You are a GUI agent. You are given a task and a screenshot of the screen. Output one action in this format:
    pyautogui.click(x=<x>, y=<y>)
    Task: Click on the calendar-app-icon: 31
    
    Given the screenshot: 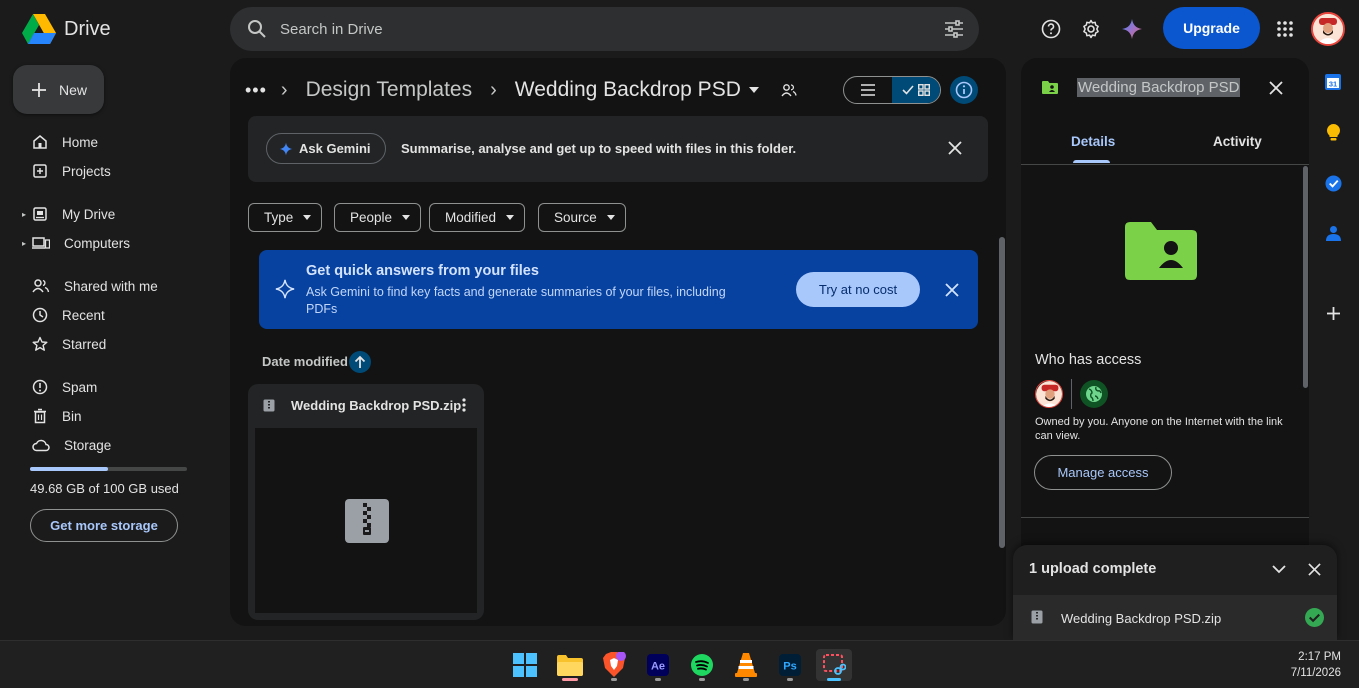 What is the action you would take?
    pyautogui.click(x=1333, y=81)
    